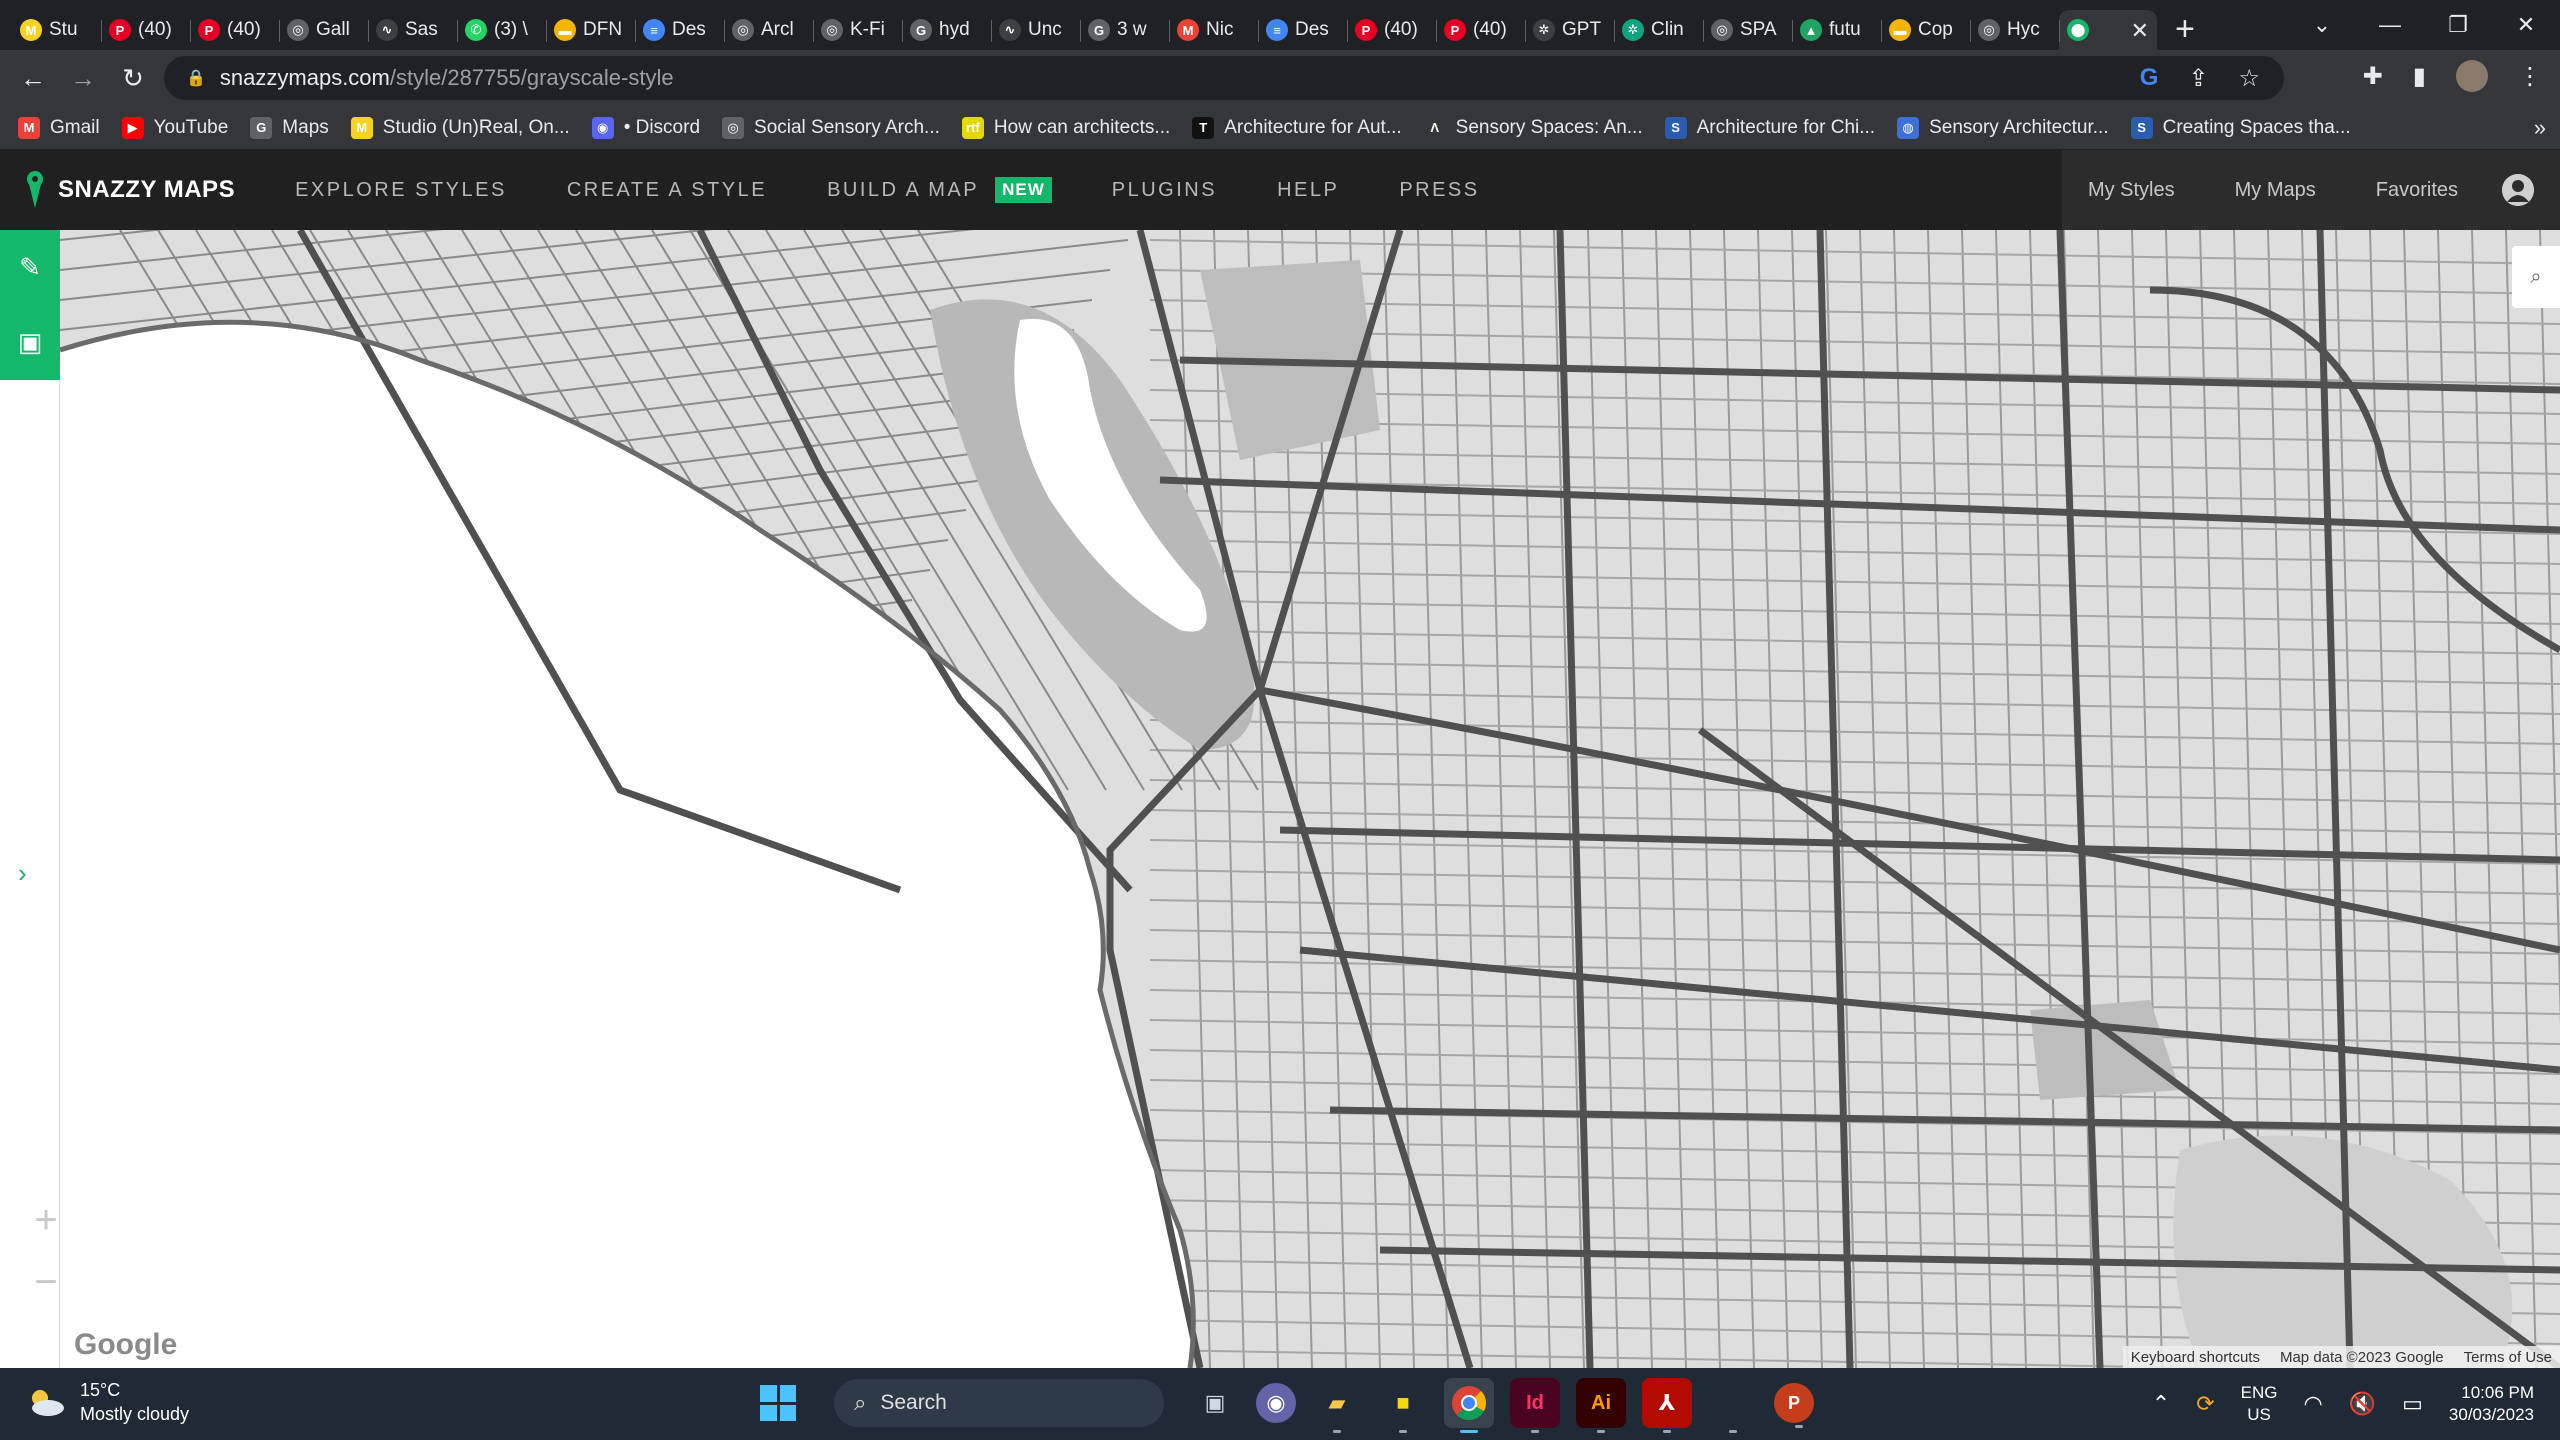 Image resolution: width=2560 pixels, height=1440 pixels. I want to click on nav-help: HELP, so click(1308, 190).